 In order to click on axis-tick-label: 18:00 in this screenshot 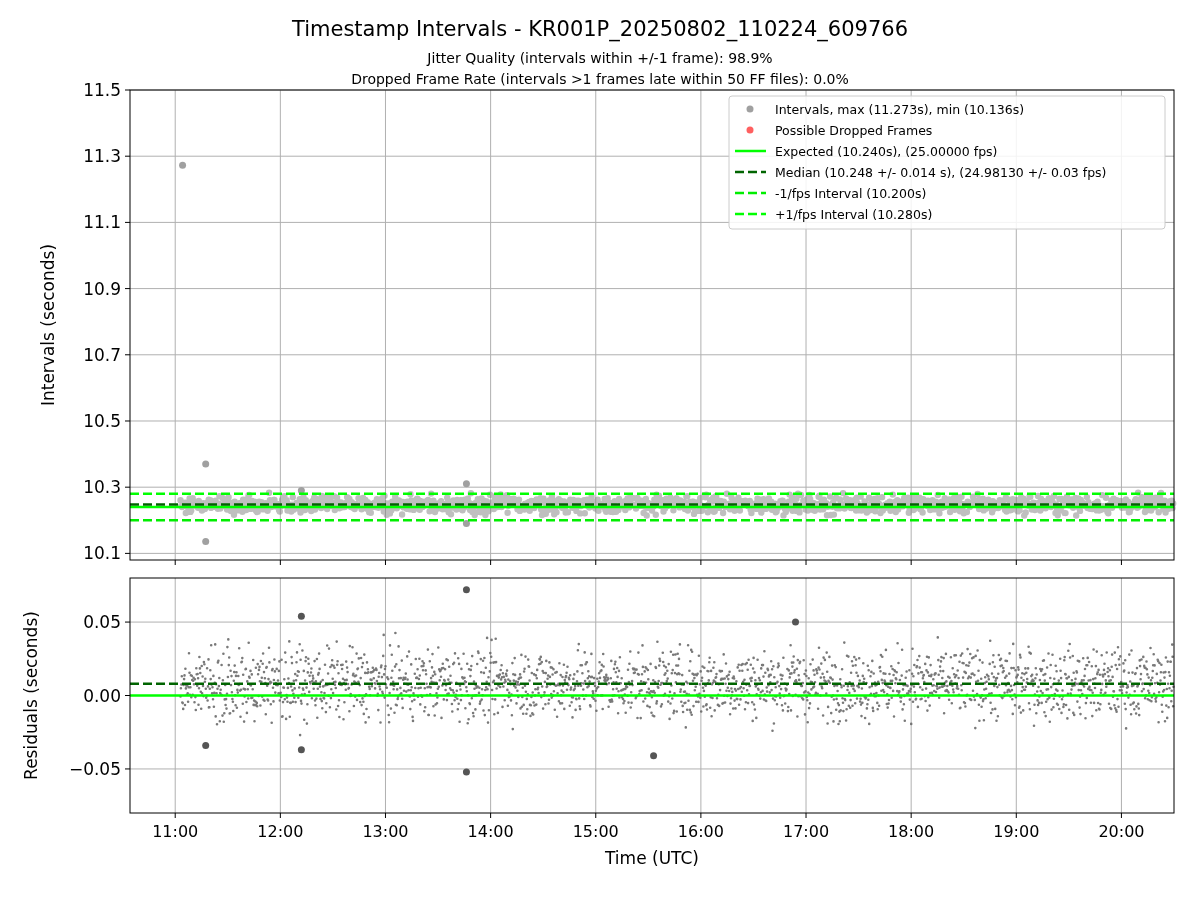, I will do `click(911, 831)`.